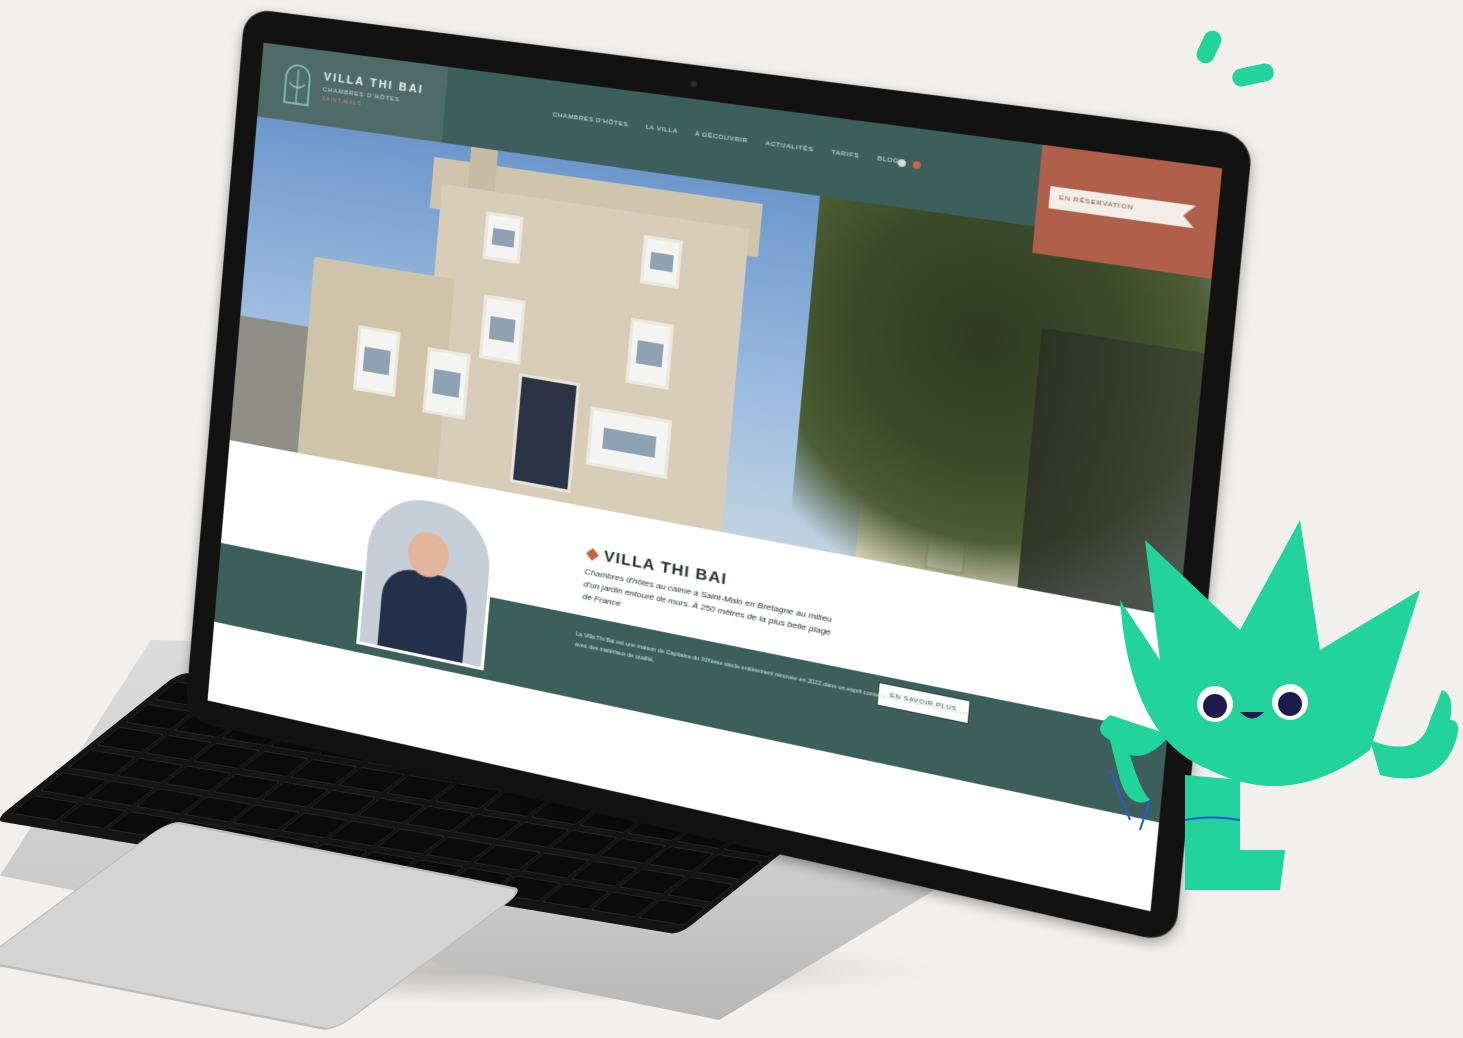 Image resolution: width=1463 pixels, height=1038 pixels. What do you see at coordinates (342, 102) in the screenshot?
I see `logo-tagline: SAINT-MALO` at bounding box center [342, 102].